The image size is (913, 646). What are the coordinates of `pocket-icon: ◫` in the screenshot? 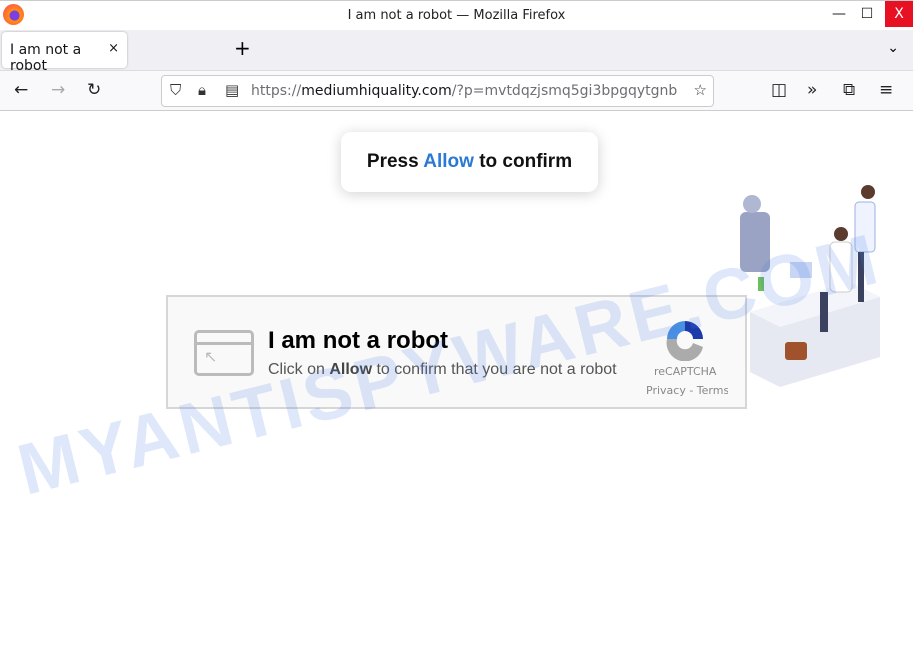 It's located at (779, 90).